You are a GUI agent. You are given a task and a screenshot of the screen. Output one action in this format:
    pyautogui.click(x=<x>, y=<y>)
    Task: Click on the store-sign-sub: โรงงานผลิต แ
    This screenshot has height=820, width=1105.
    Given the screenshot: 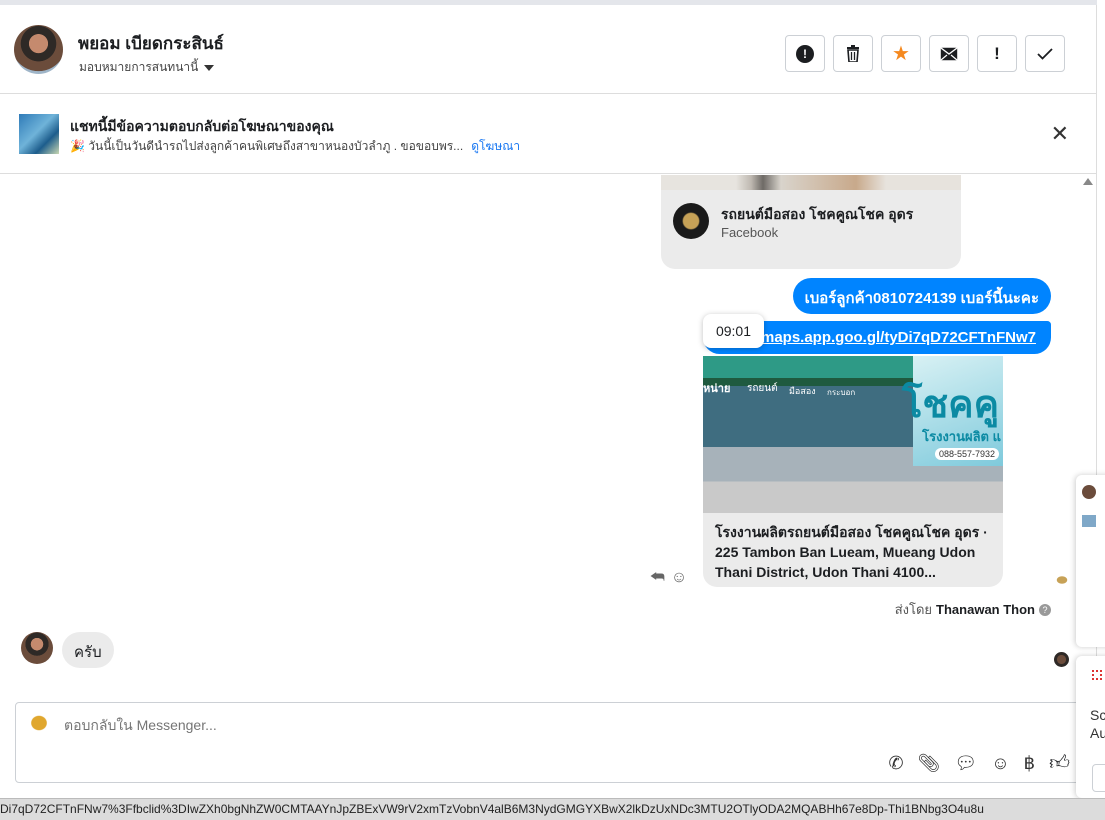 What is the action you would take?
    pyautogui.click(x=961, y=436)
    